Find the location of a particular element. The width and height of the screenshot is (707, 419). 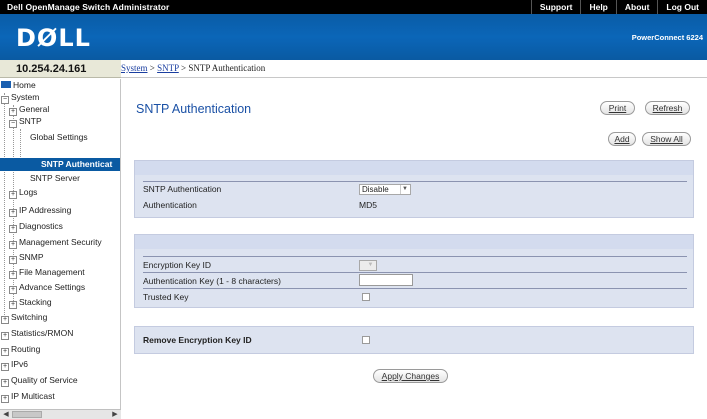

sidebar-item-sntp-authentication: SNTP Authenticat is located at coordinates (60, 164).